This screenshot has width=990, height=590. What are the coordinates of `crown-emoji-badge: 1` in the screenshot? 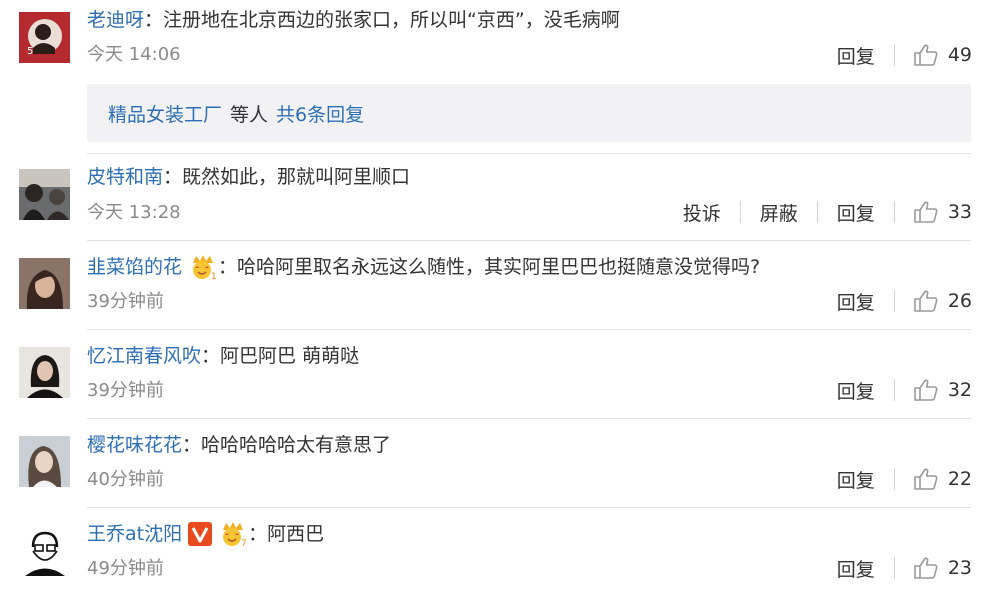 It's located at (203, 267).